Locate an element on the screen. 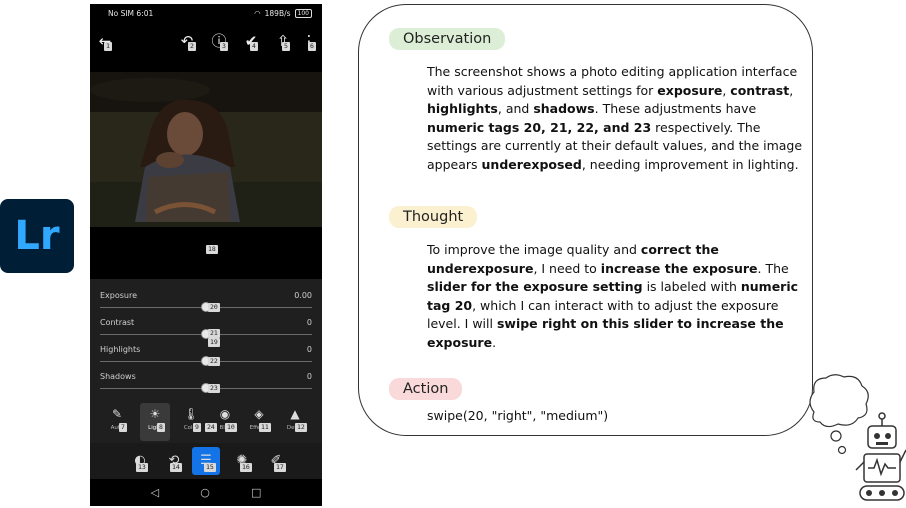  effects-icon: ◈ is located at coordinates (259, 414).